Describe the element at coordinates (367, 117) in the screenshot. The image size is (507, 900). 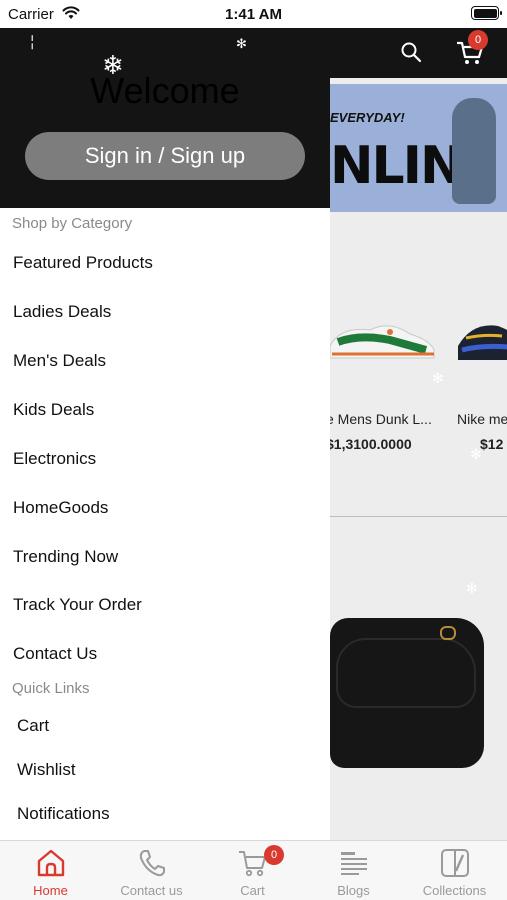
I see `banner-top-text: EVERYDAY!` at that location.